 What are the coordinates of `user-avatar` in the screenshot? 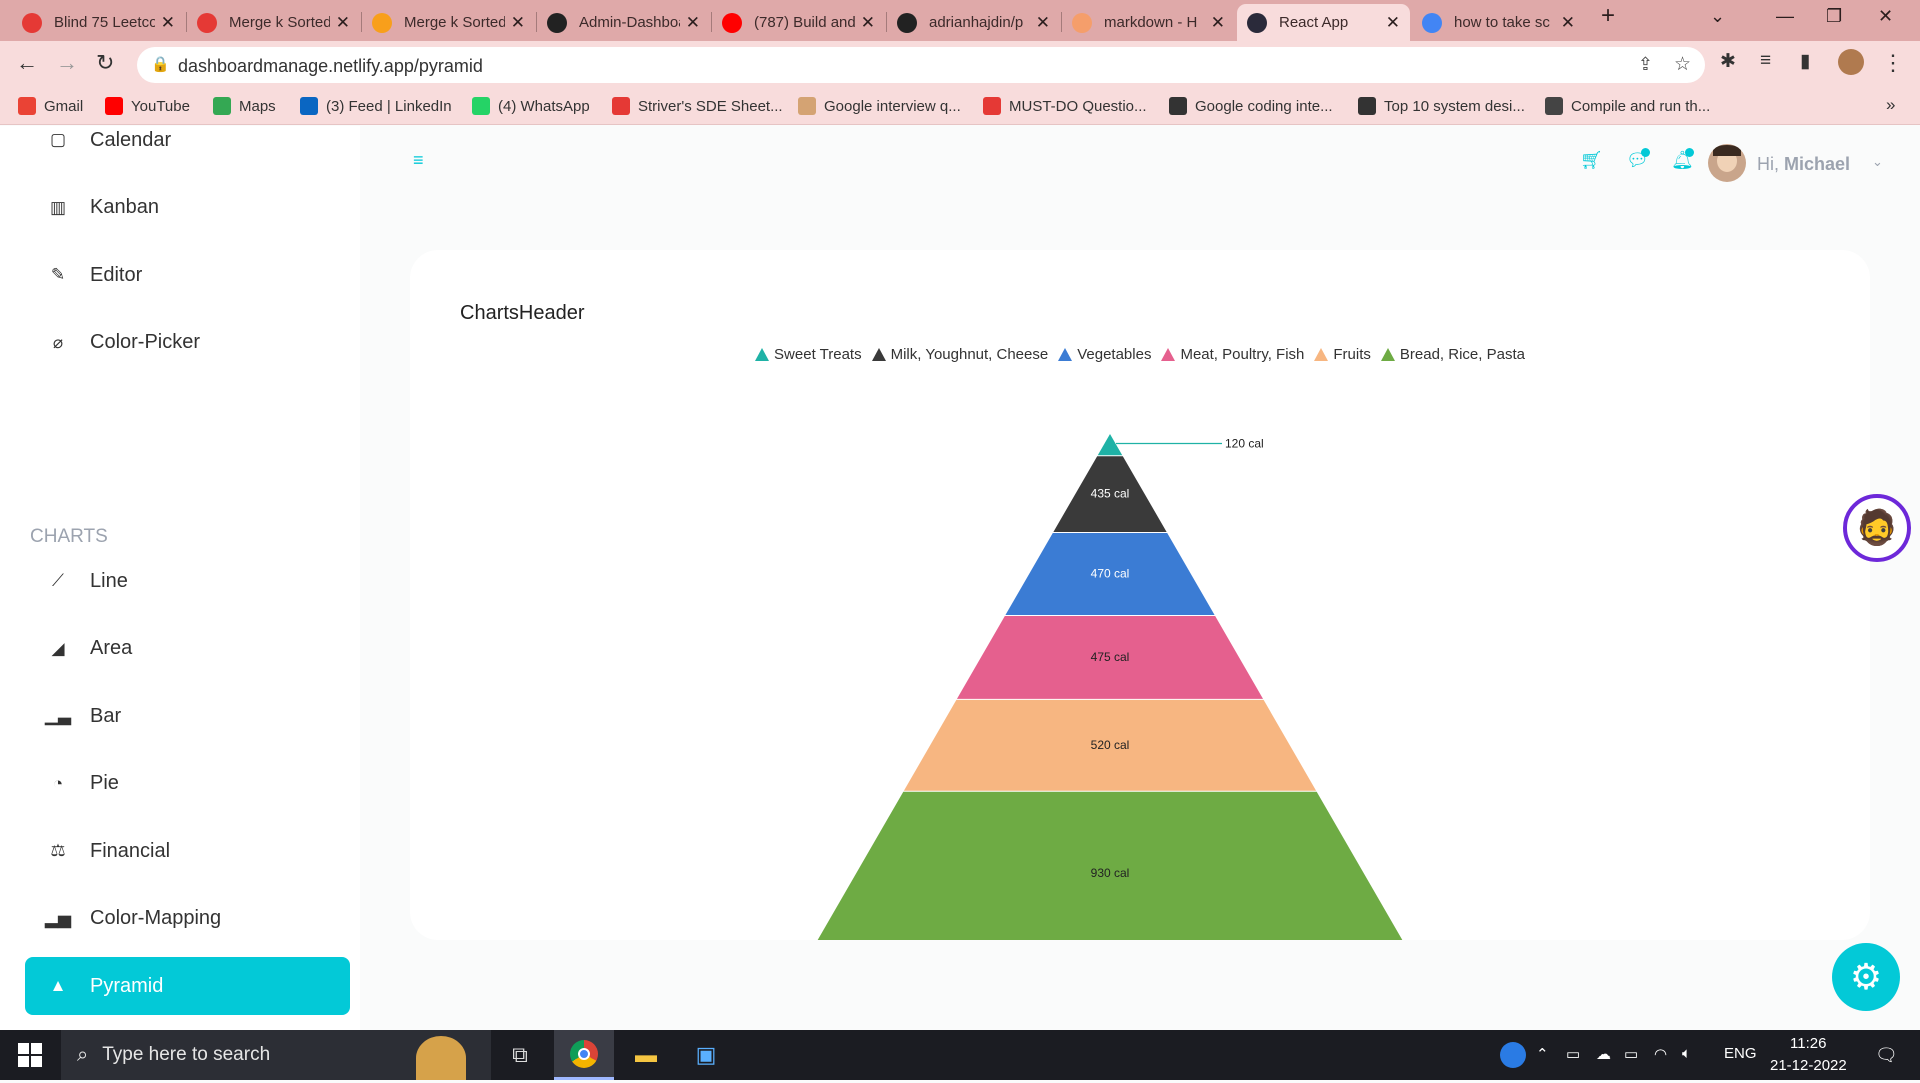 It's located at (1727, 163).